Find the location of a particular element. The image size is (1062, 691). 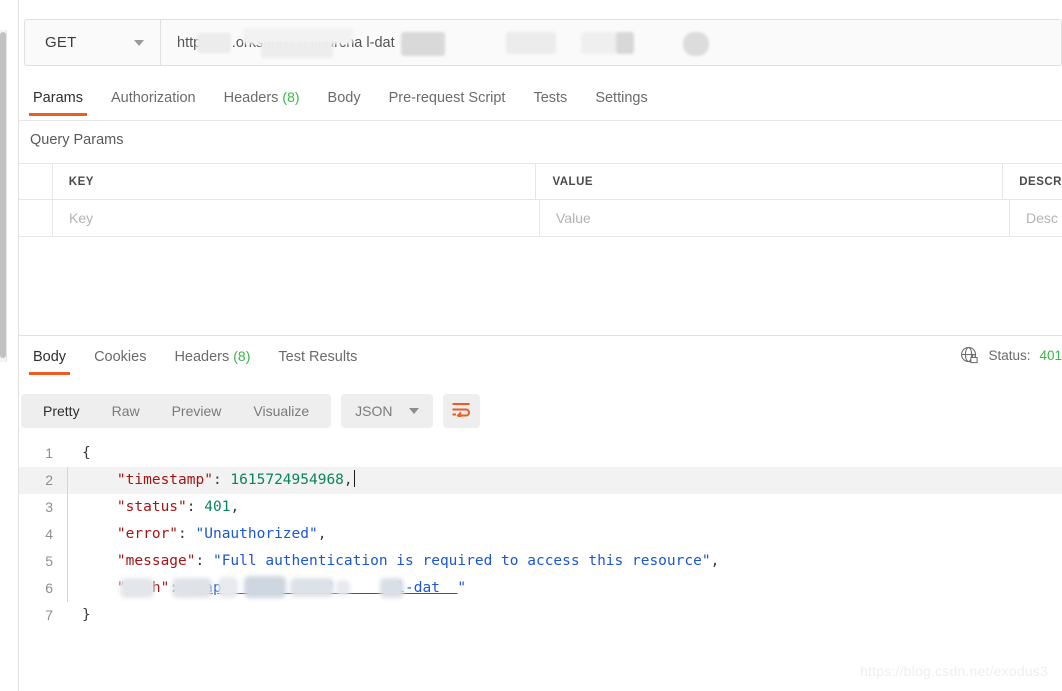

param-description-placeholder: Desc is located at coordinates (1042, 218).